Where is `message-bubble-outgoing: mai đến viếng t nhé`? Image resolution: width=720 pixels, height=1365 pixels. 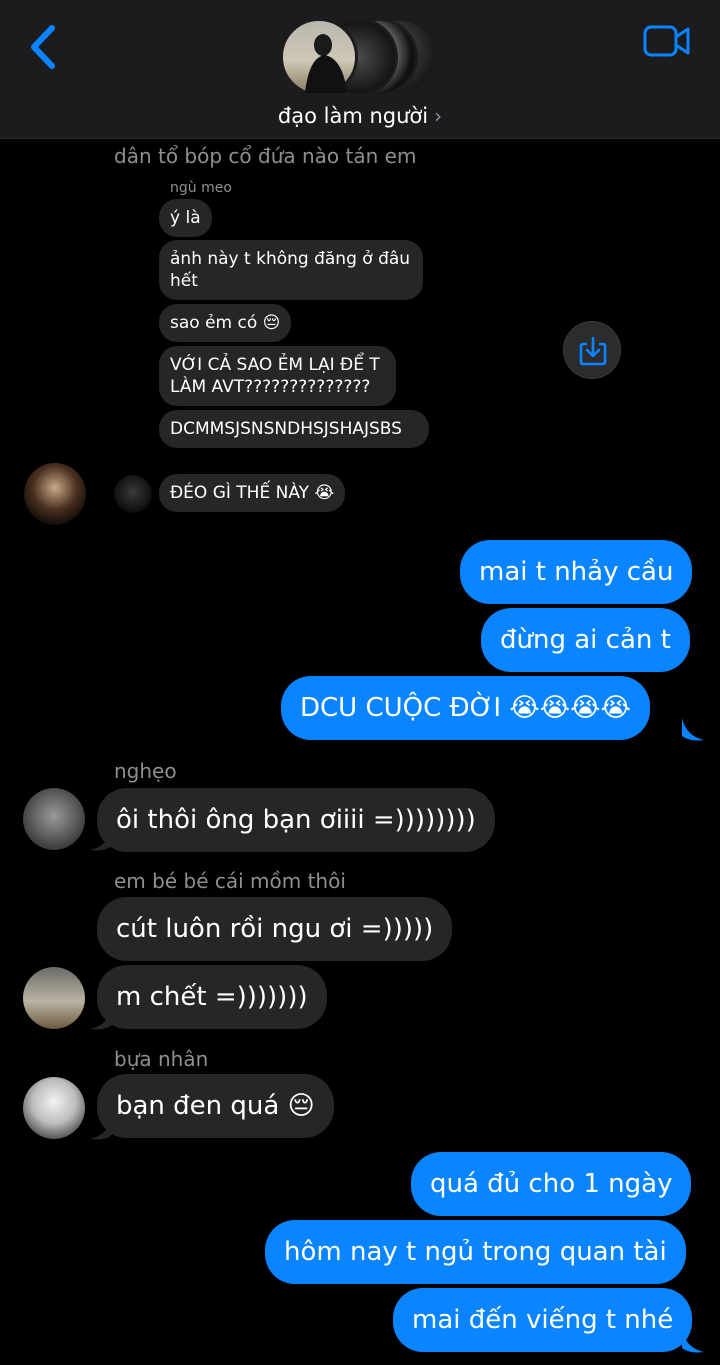 message-bubble-outgoing: mai đến viếng t nhé is located at coordinates (543, 1320).